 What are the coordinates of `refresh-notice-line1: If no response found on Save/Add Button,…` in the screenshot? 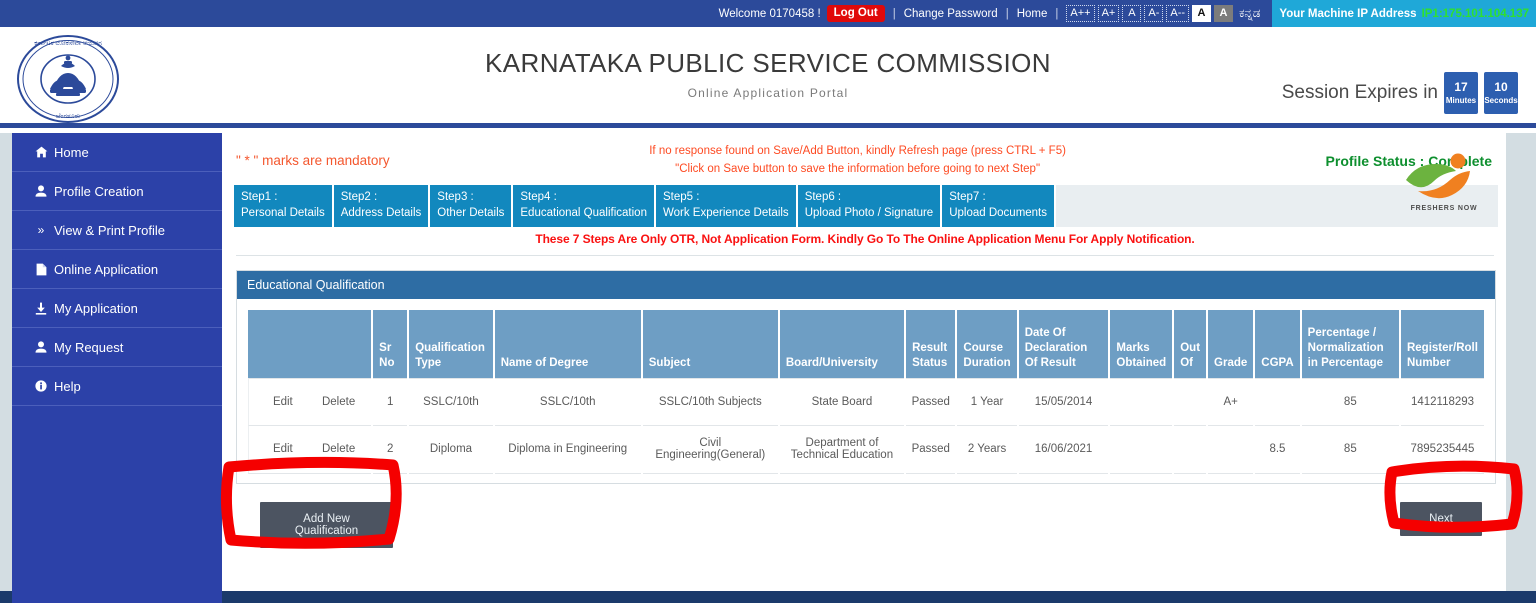 It's located at (857, 151).